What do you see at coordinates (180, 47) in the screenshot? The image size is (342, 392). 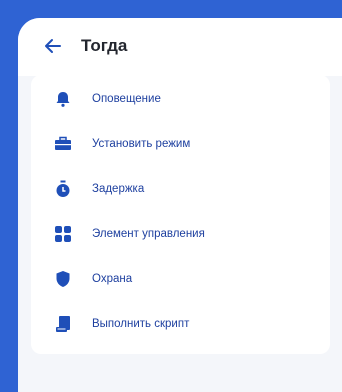 I see `header: Тогда` at bounding box center [180, 47].